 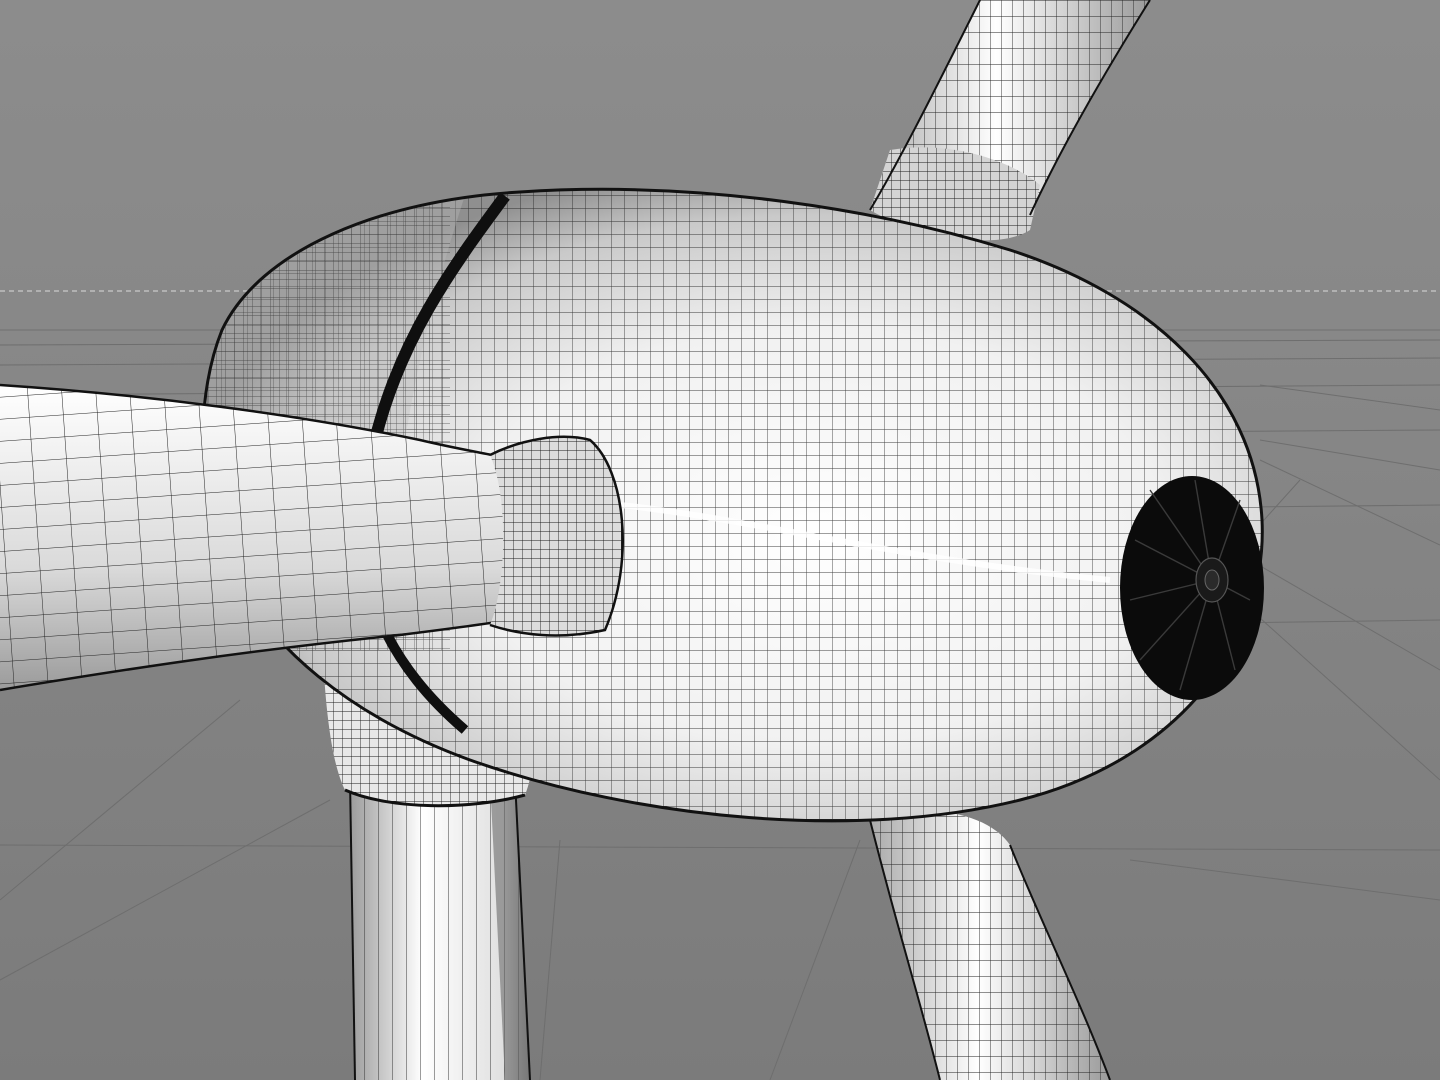 What do you see at coordinates (557, 536) in the screenshot?
I see `blade-left-root` at bounding box center [557, 536].